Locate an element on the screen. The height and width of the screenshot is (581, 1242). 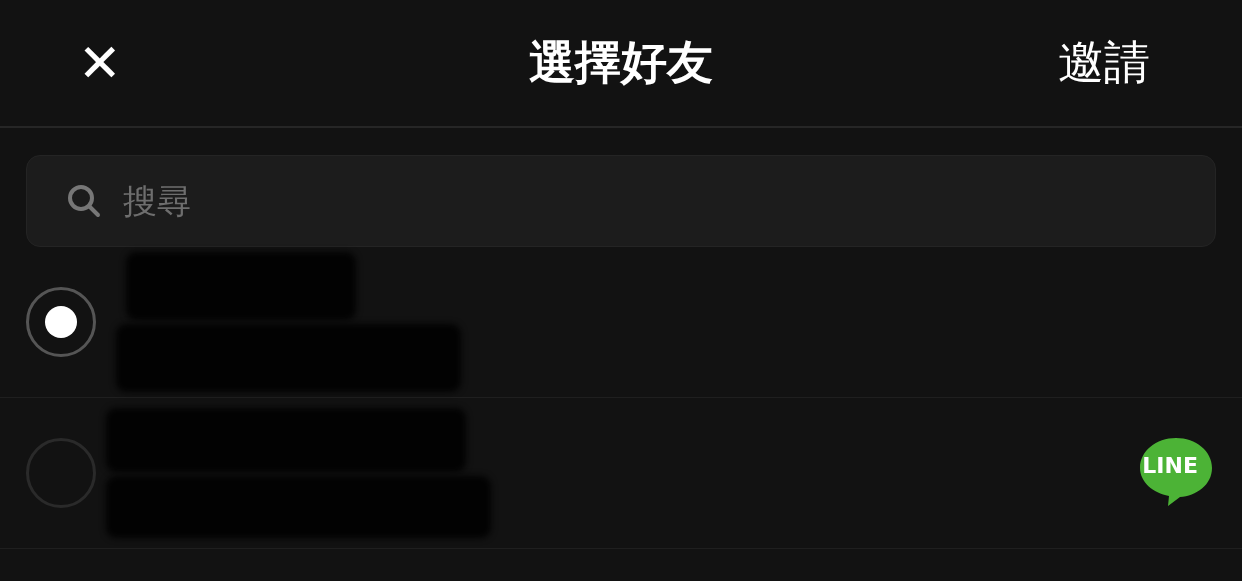
line-badge-label: LINE is located at coordinates (1170, 465).